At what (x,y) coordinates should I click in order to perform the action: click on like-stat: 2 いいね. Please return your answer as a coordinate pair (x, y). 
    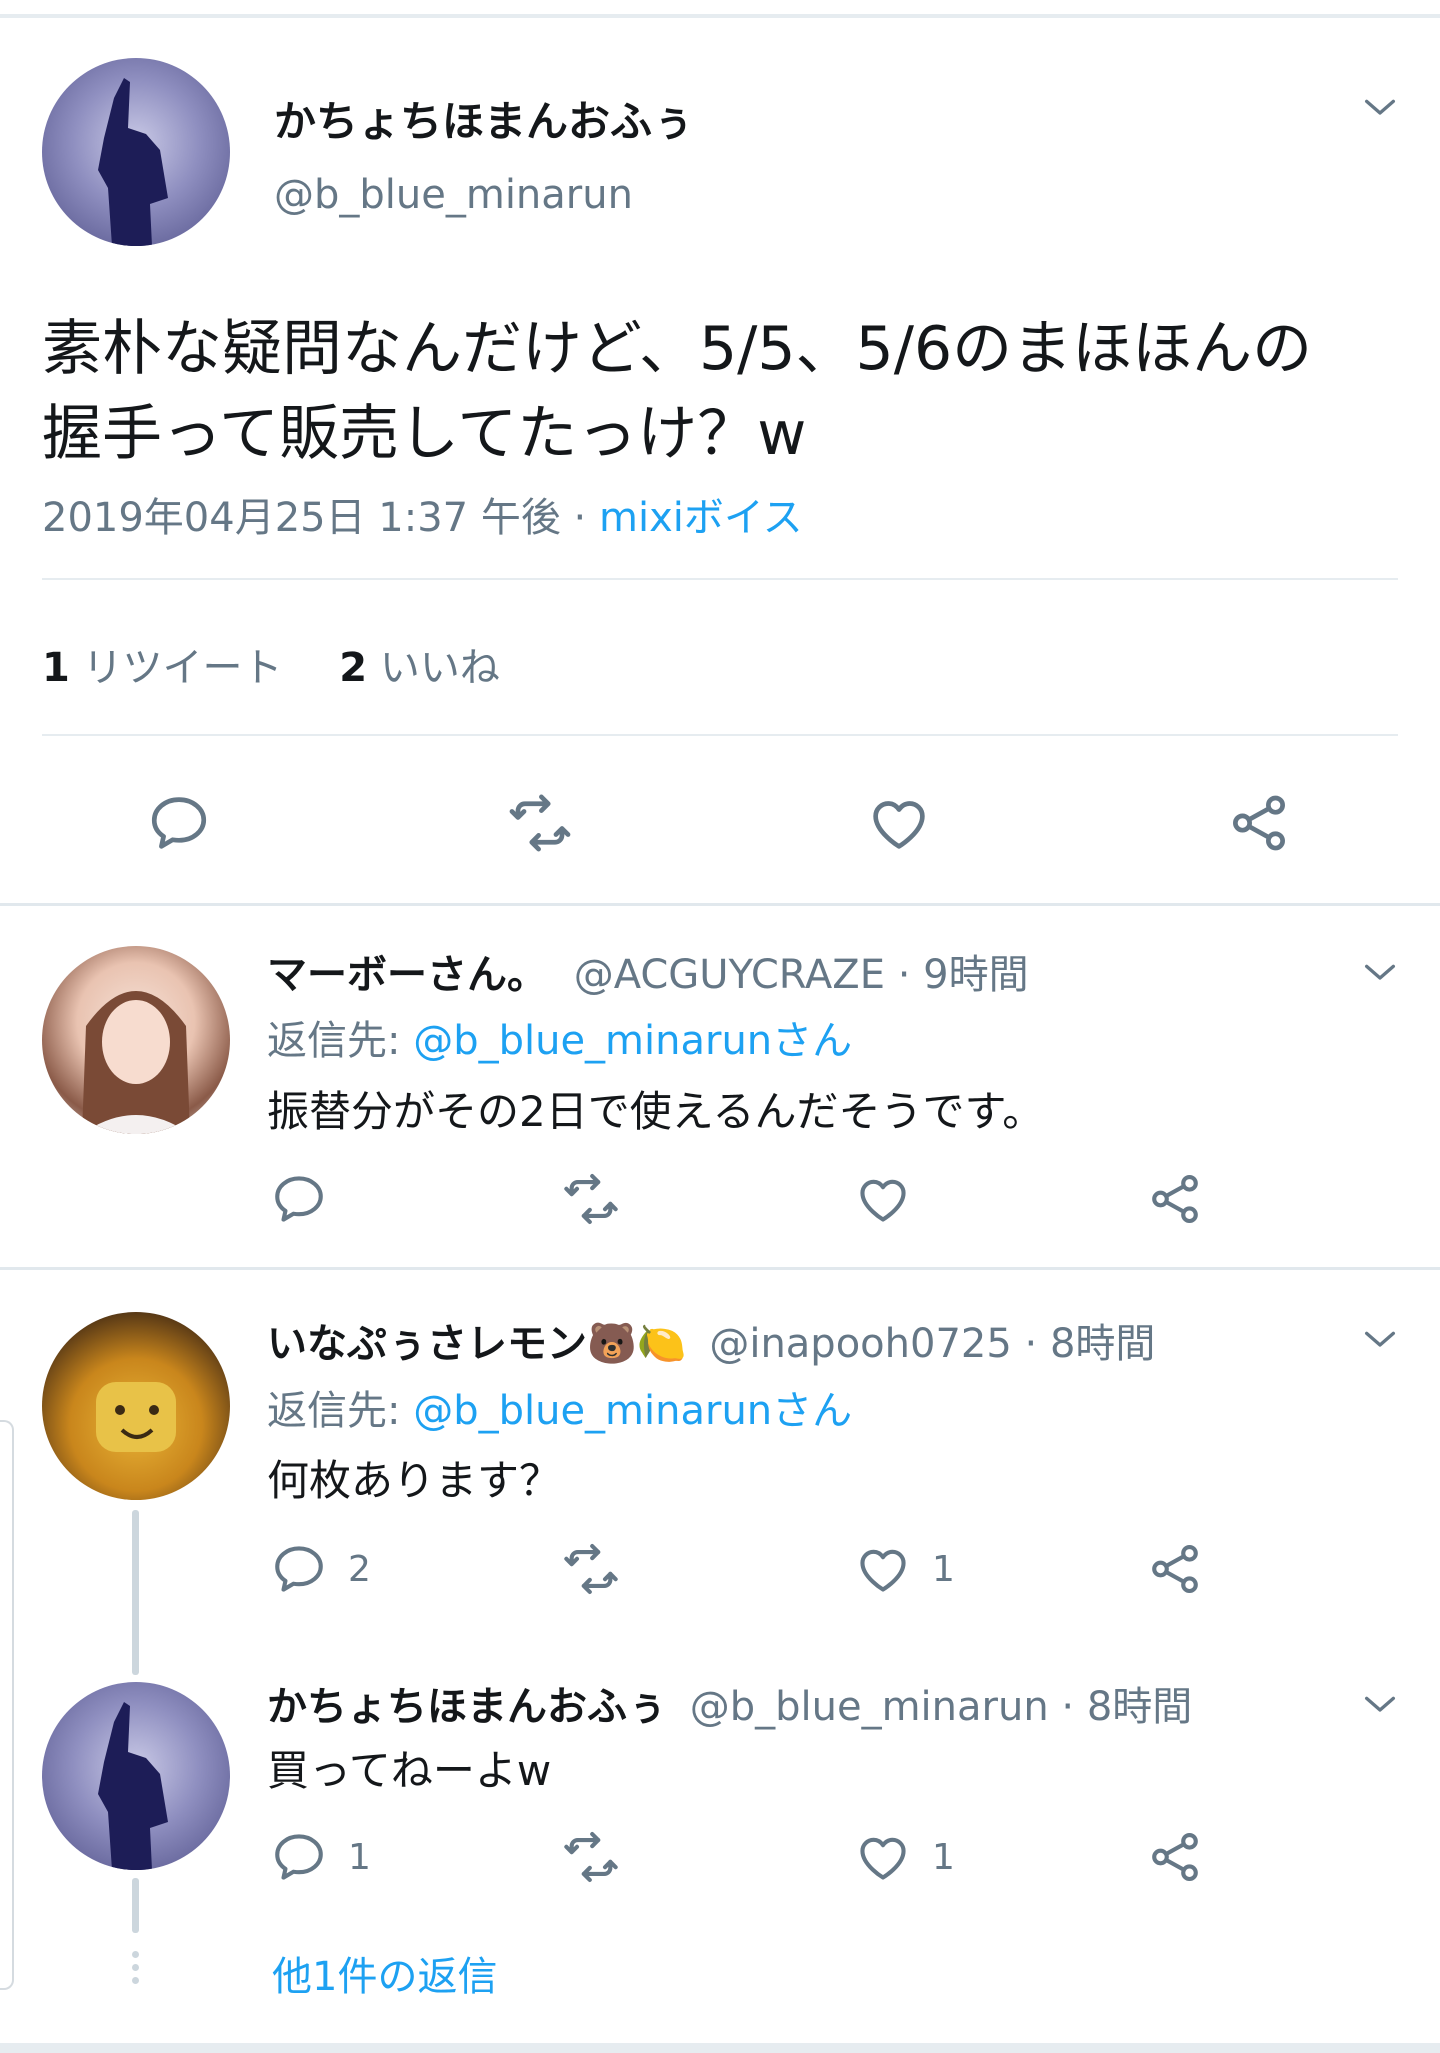
    Looking at the image, I should click on (419, 668).